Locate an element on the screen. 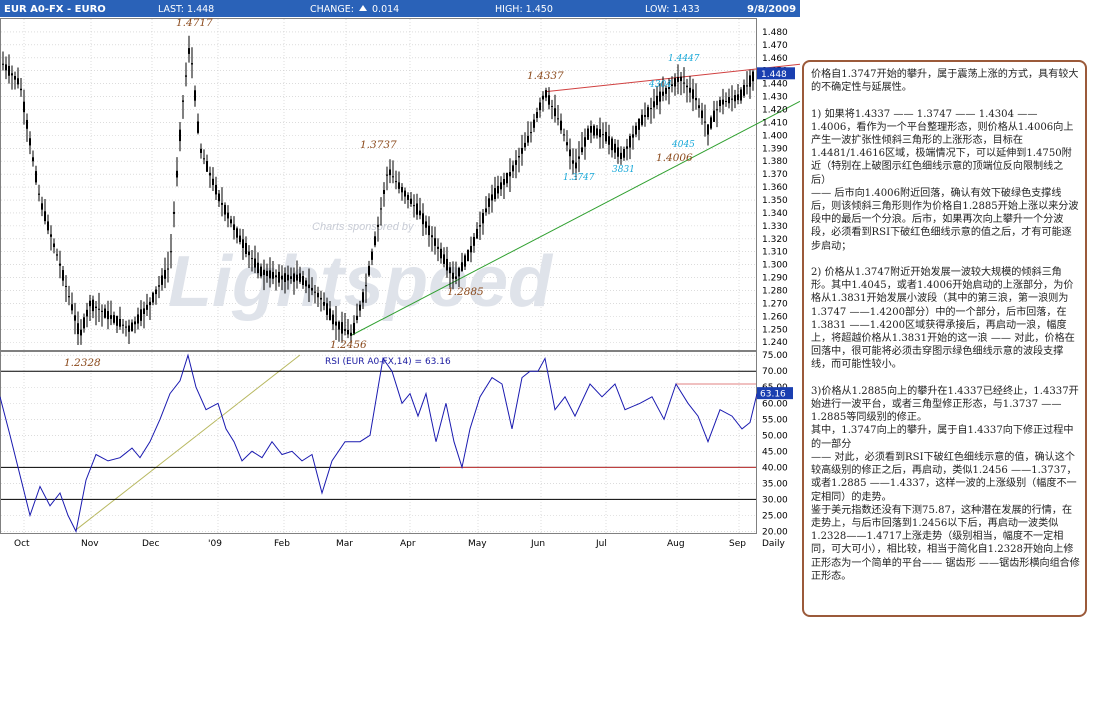 The height and width of the screenshot is (704, 1101). price-y-tick: 1.310 is located at coordinates (775, 253).